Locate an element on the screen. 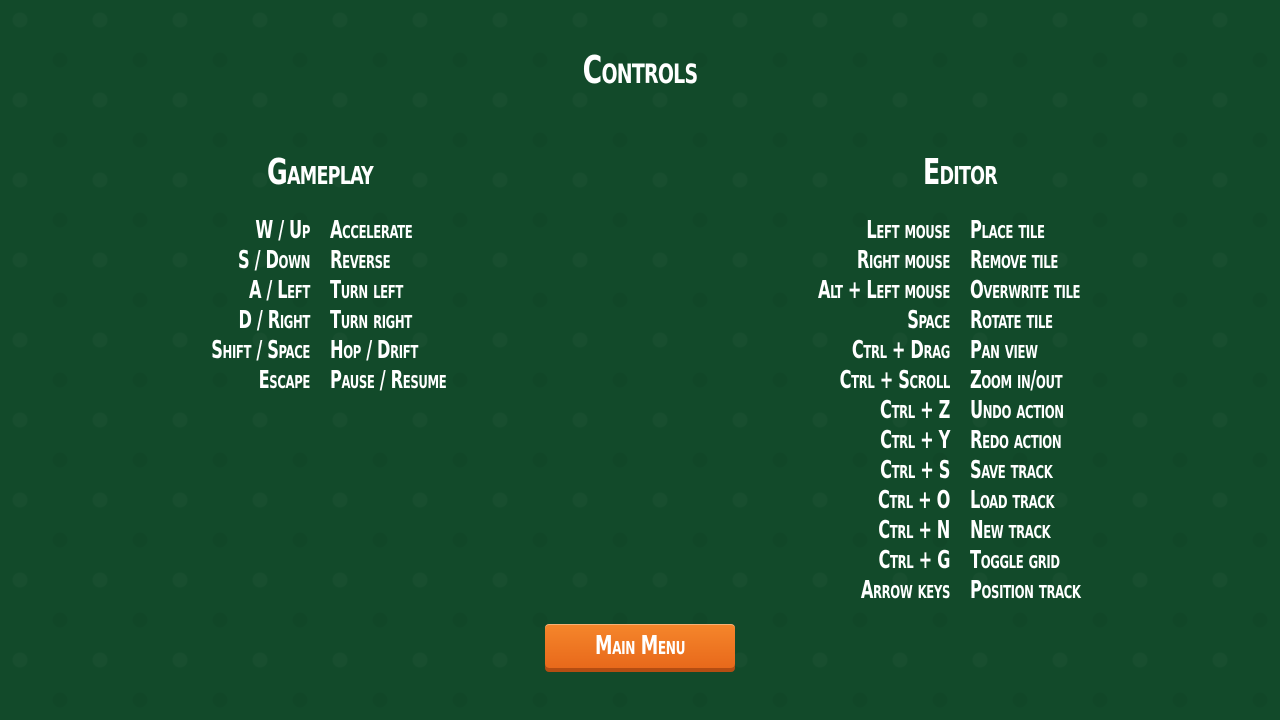 The image size is (1280, 720). editor-binding-row: Ctrl + S Save track is located at coordinates (1010, 470).